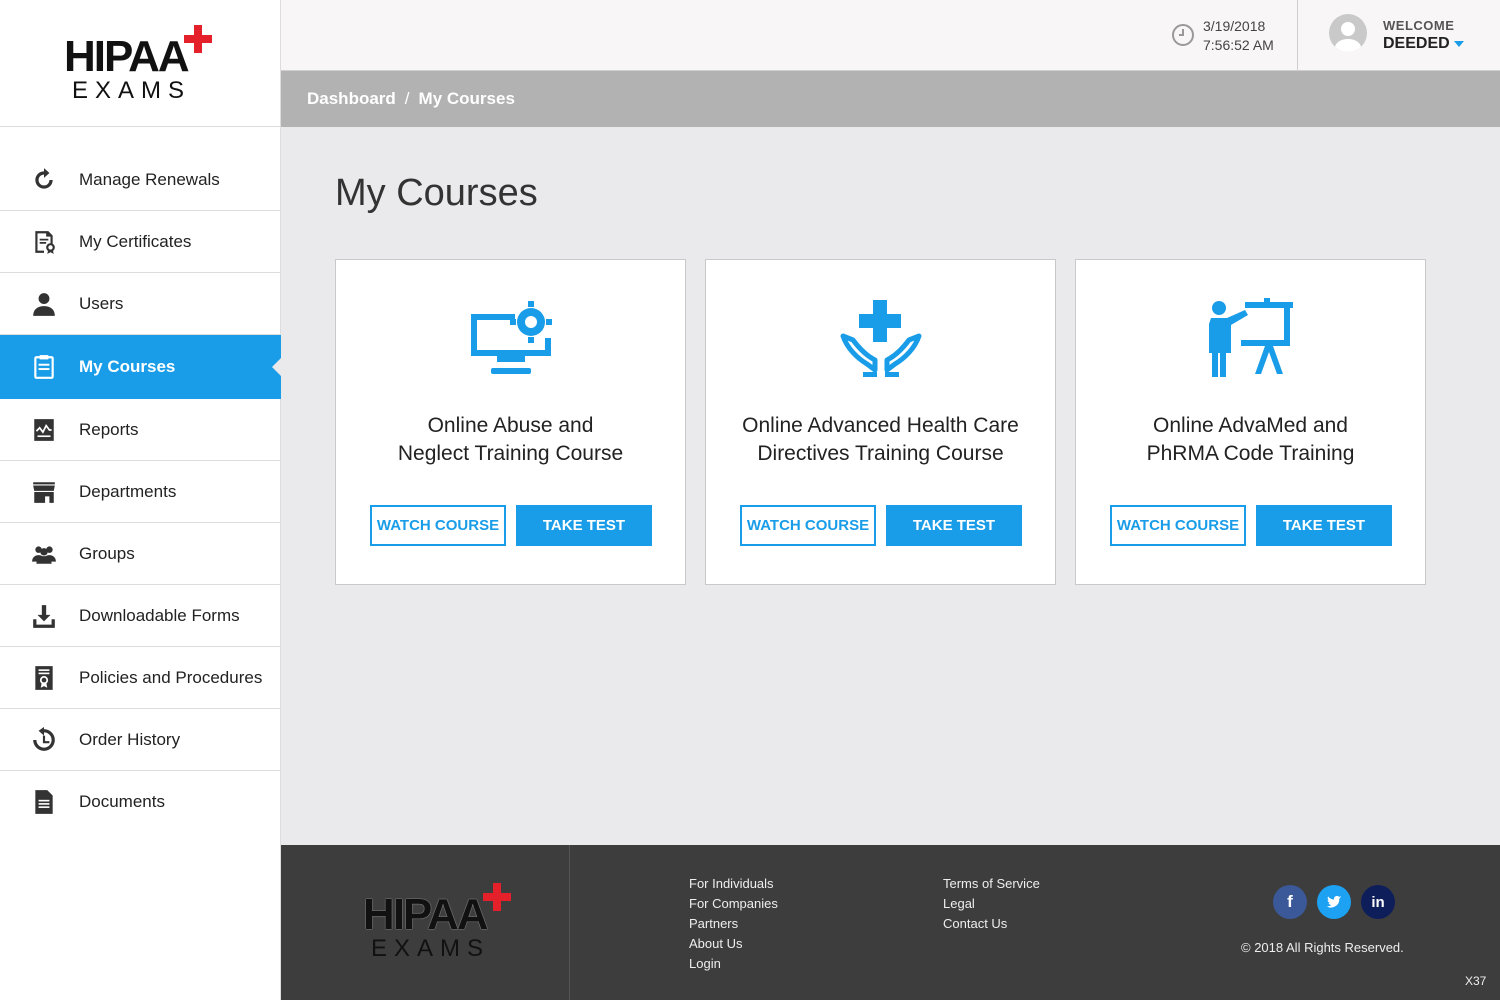  What do you see at coordinates (733, 964) in the screenshot?
I see `footer-link-login: Login` at bounding box center [733, 964].